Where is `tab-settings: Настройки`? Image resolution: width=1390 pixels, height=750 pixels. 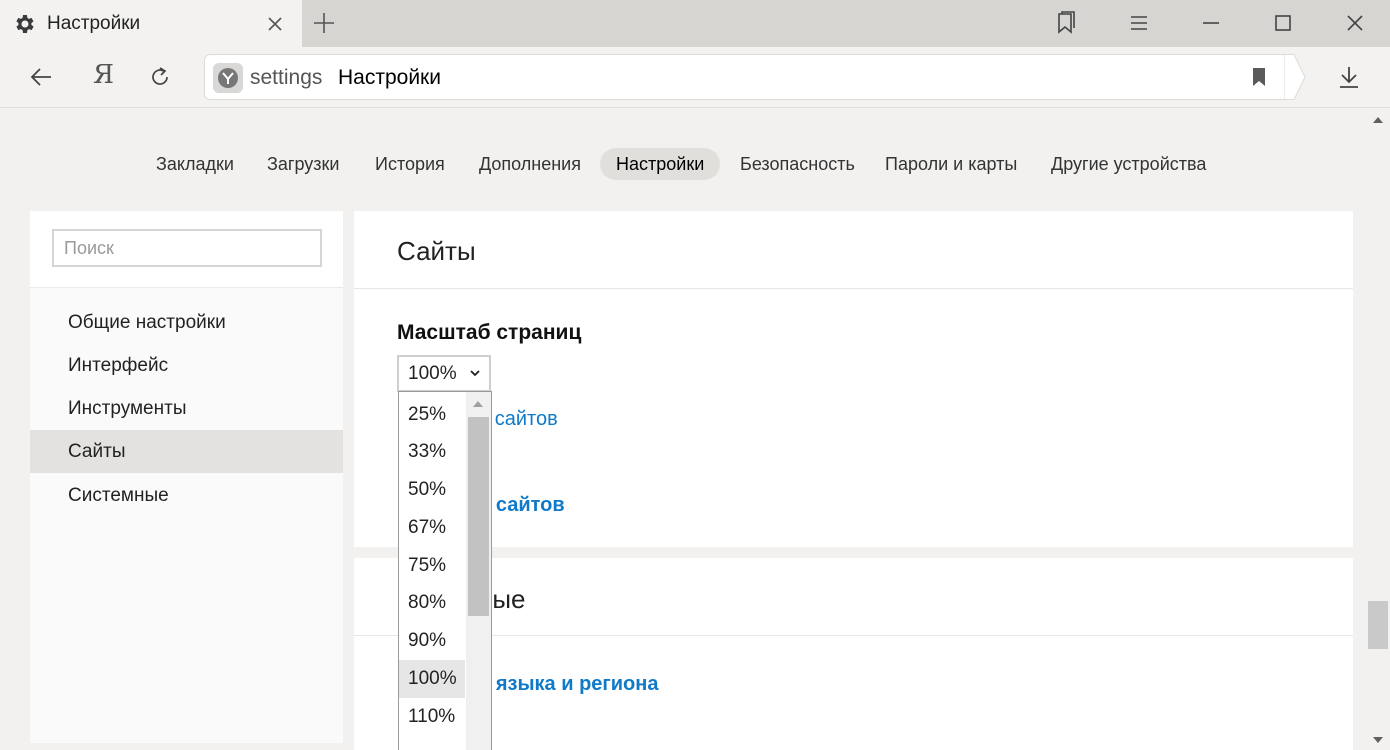
tab-settings: Настройки is located at coordinates (660, 164).